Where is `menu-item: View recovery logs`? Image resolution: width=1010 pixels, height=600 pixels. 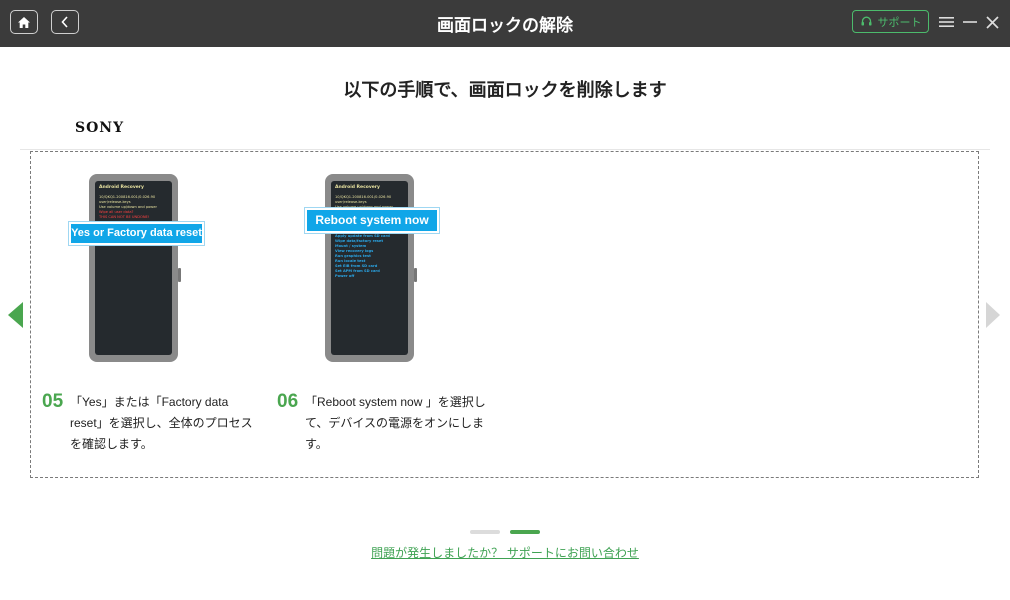
menu-item: View recovery logs is located at coordinates (354, 251).